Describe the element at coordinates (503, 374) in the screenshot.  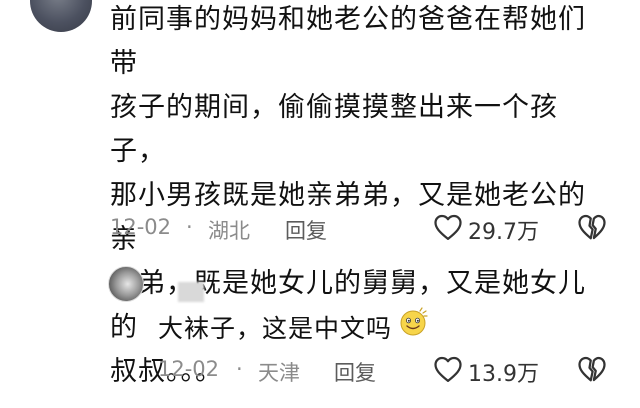
I see `like-count: 13.9万` at that location.